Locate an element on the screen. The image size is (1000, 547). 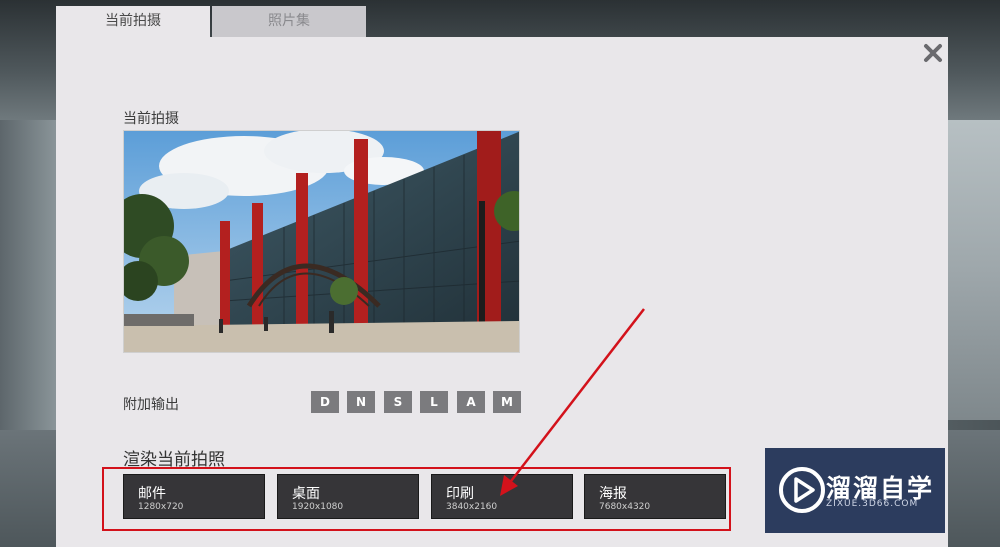
render-option-name: 海报 is located at coordinates (613, 494).